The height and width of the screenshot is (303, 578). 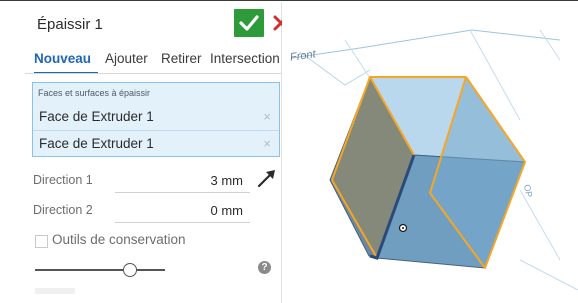 I want to click on direction1-label: Direction 1, so click(x=63, y=180).